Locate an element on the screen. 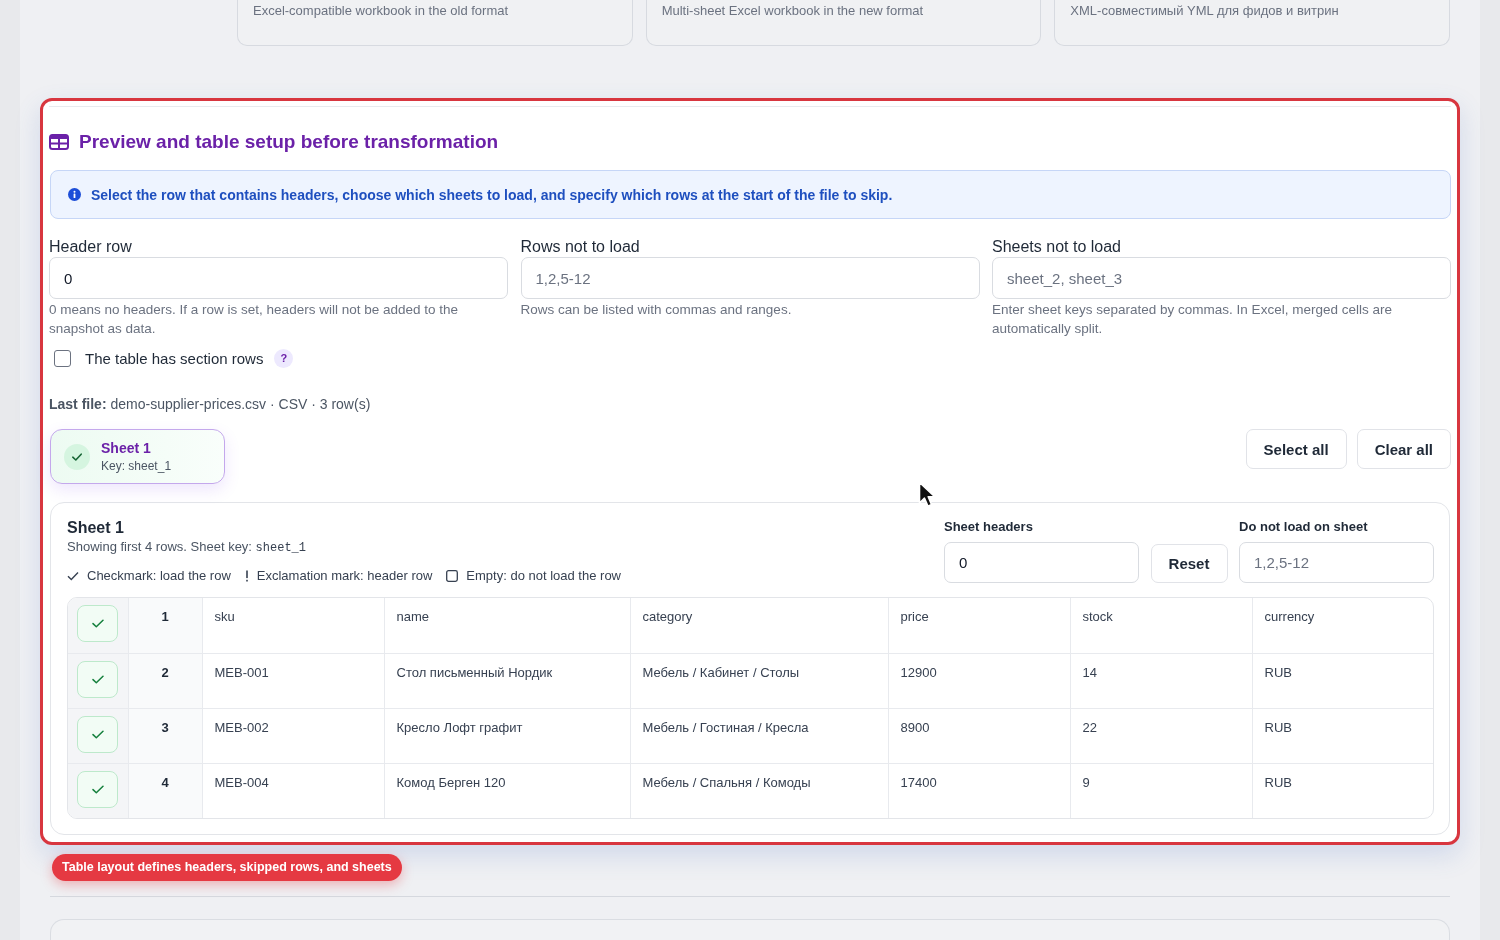 The height and width of the screenshot is (940, 1500). reset-button: Reset is located at coordinates (1189, 563).